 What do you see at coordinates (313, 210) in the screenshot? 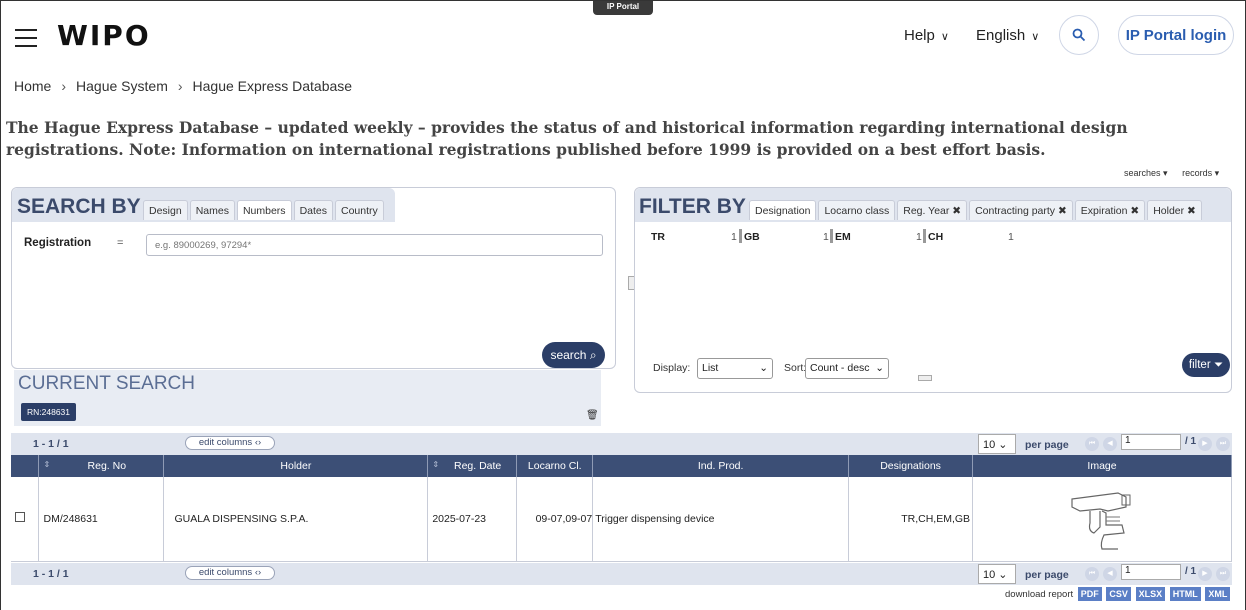
I see `tab-dates: Dates` at bounding box center [313, 210].